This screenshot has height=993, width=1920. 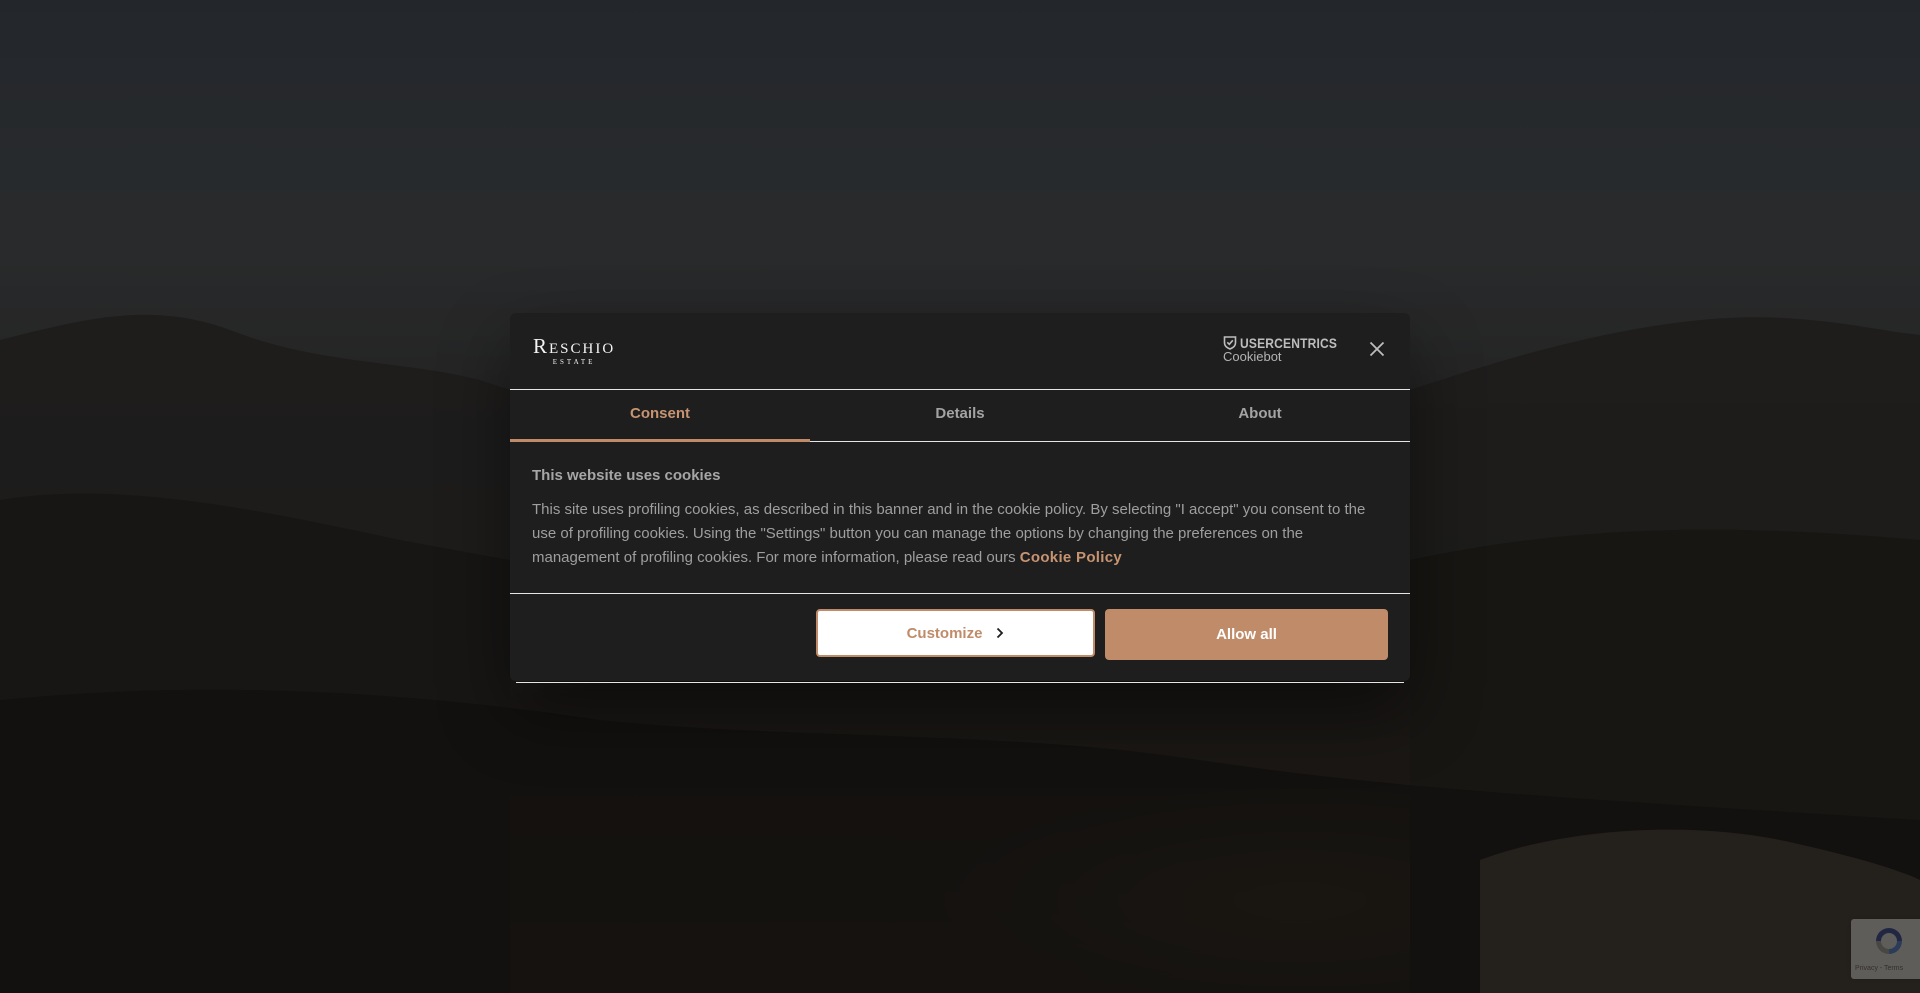 I want to click on brand-name: USERCENTRICS, so click(x=1289, y=342).